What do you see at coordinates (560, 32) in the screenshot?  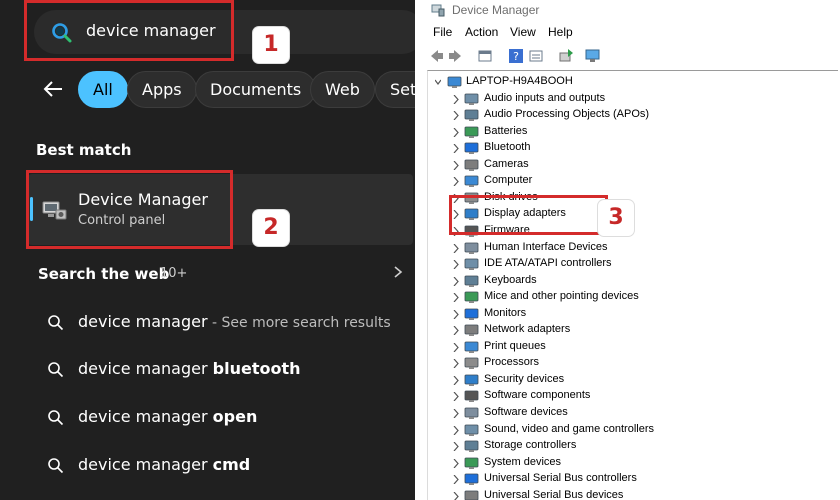 I see `menu-help: Help` at bounding box center [560, 32].